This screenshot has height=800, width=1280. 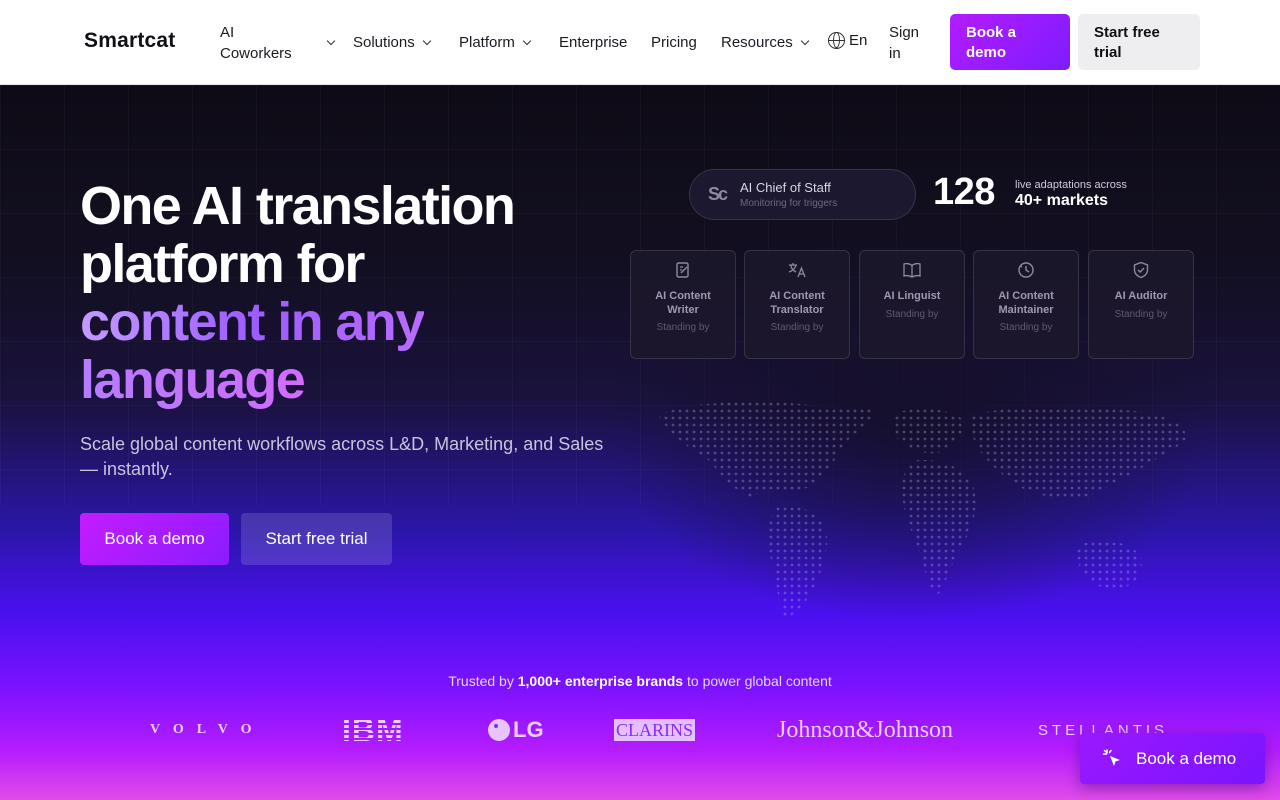 I want to click on agent-name: AI Linguist, so click(x=912, y=296).